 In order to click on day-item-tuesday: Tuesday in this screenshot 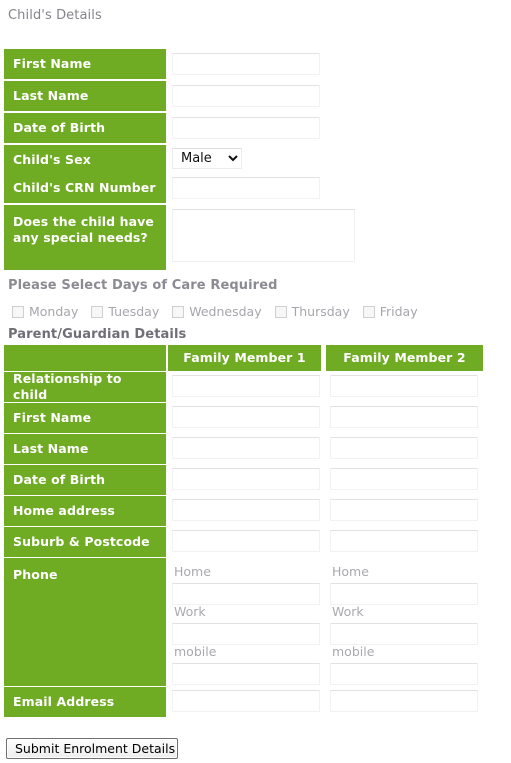, I will do `click(125, 311)`.